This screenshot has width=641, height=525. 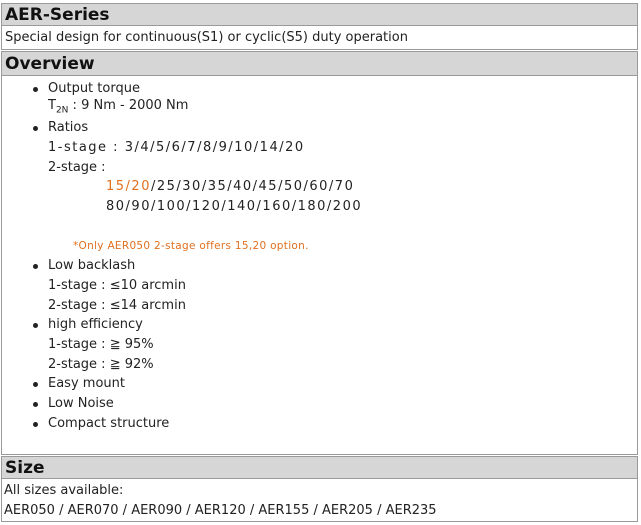 What do you see at coordinates (252, 186) in the screenshot?
I see `ratios-stage2-rest: /25/30/35/40/45/50/60/70` at bounding box center [252, 186].